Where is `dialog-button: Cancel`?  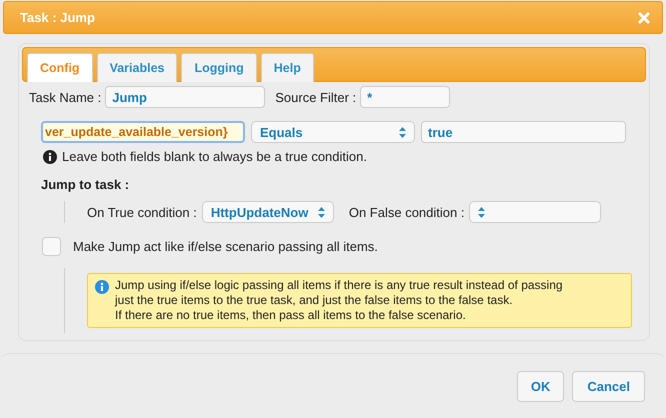
dialog-button: Cancel is located at coordinates (608, 386).